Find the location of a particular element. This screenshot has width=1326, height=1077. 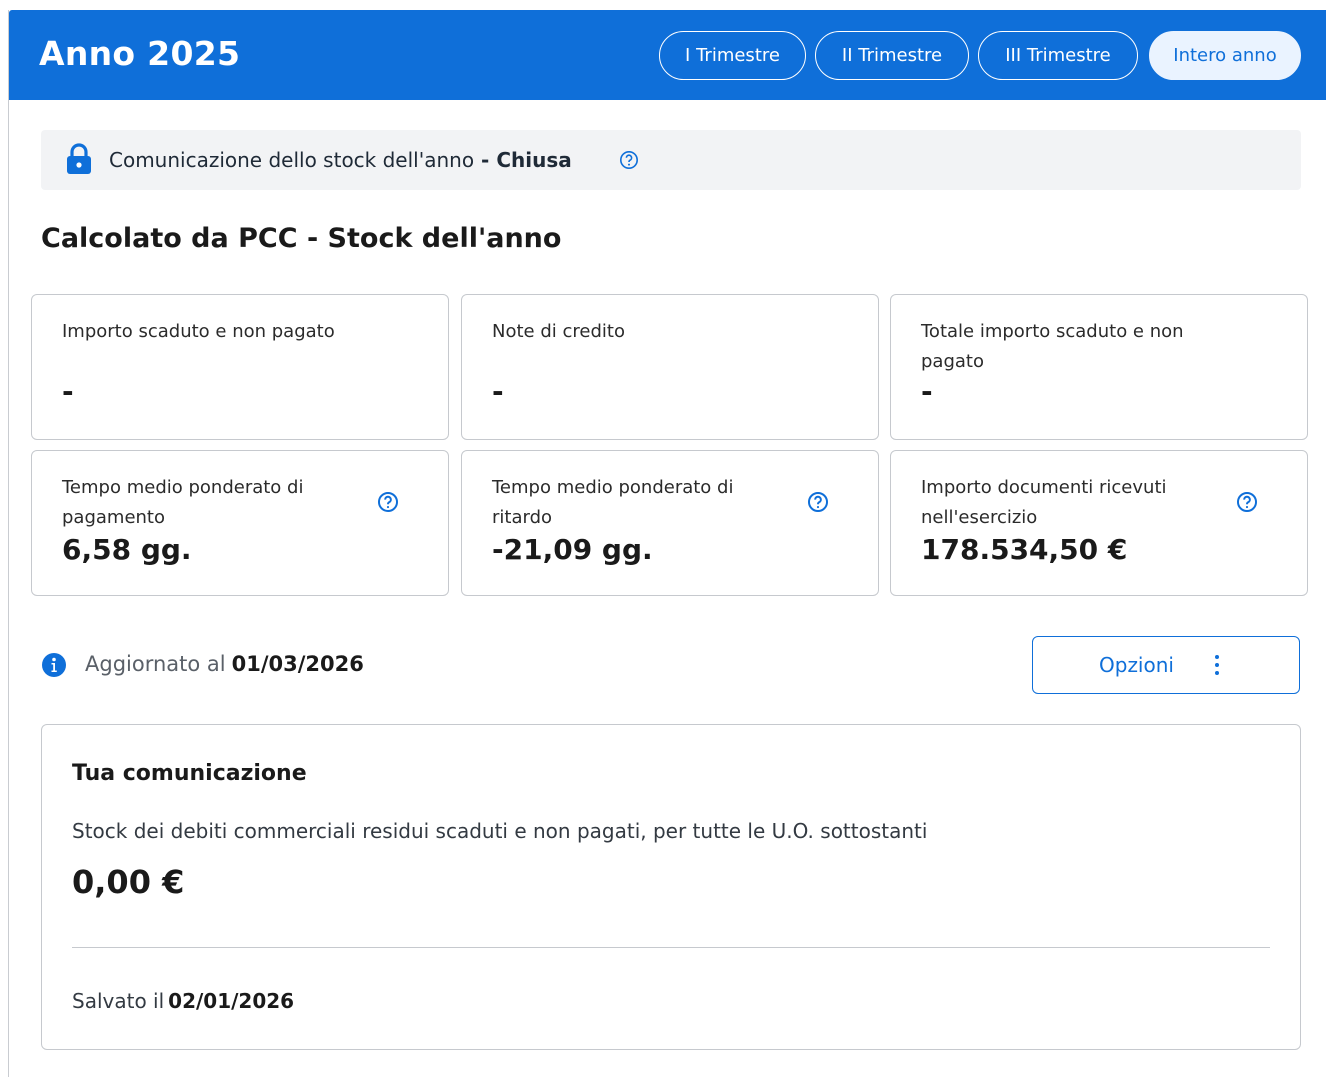

card-value: -21,09 gg. is located at coordinates (572, 549).